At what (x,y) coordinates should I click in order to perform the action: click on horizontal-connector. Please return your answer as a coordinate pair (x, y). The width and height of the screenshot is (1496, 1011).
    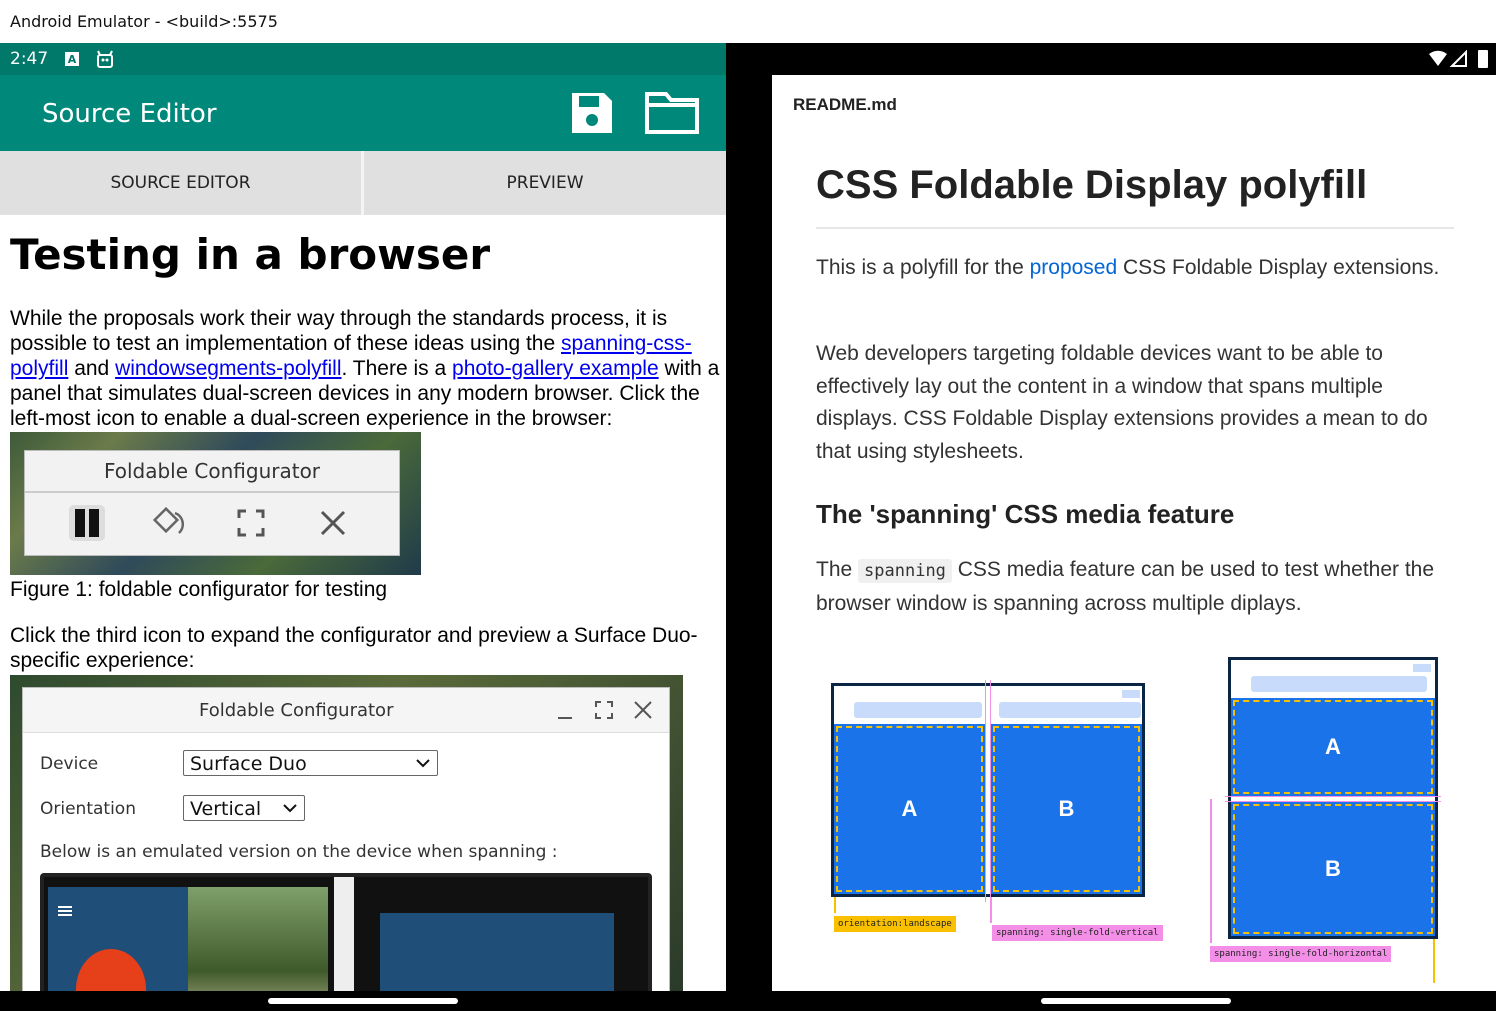
    Looking at the image, I should click on (1211, 871).